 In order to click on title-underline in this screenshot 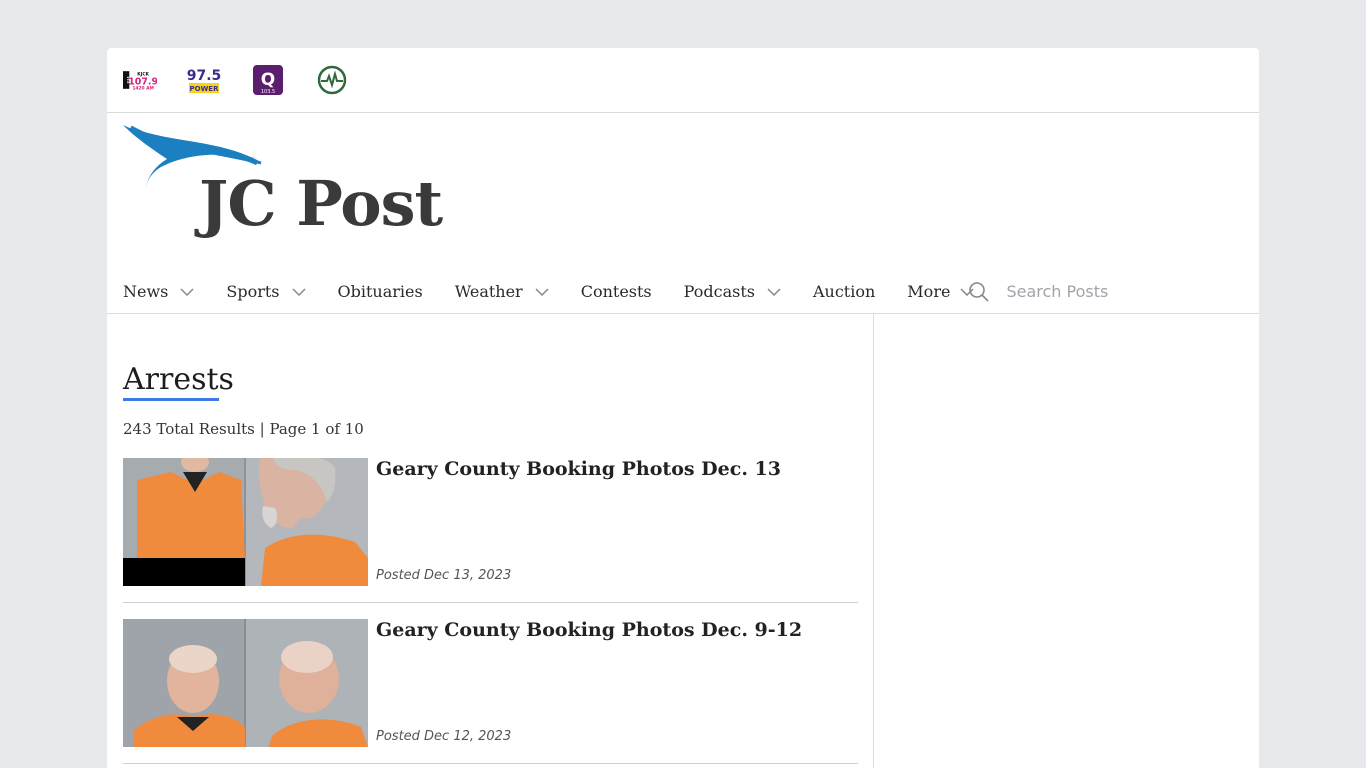, I will do `click(171, 399)`.